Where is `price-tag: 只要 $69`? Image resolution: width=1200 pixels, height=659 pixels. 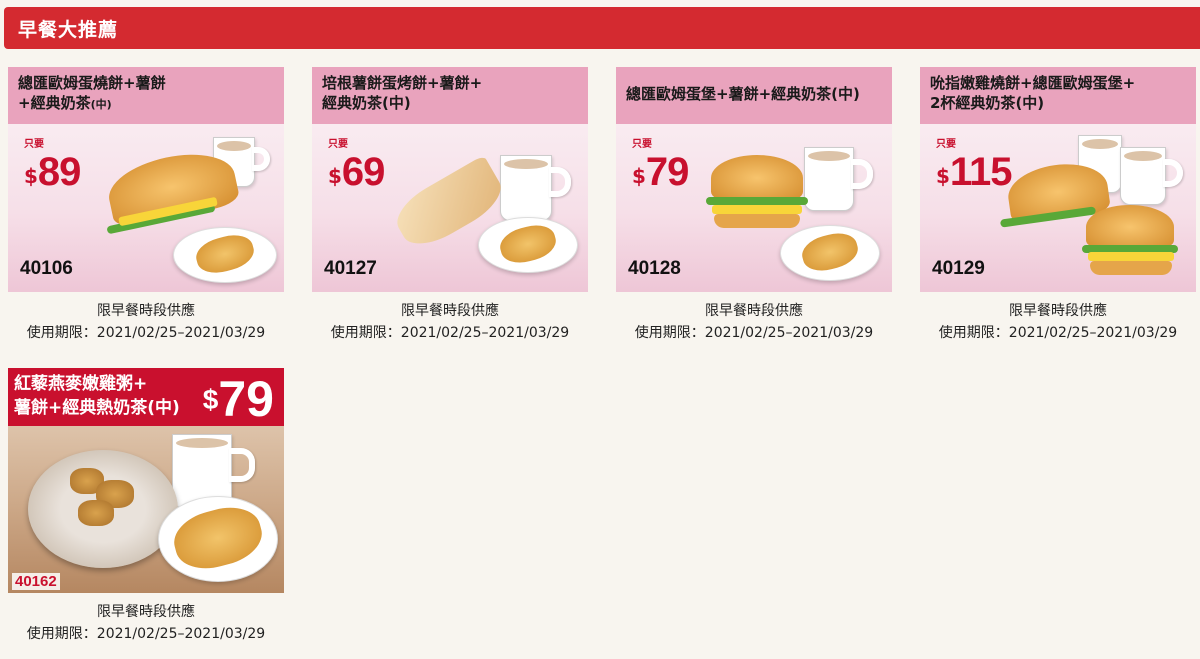 price-tag: 只要 $69 is located at coordinates (356, 167).